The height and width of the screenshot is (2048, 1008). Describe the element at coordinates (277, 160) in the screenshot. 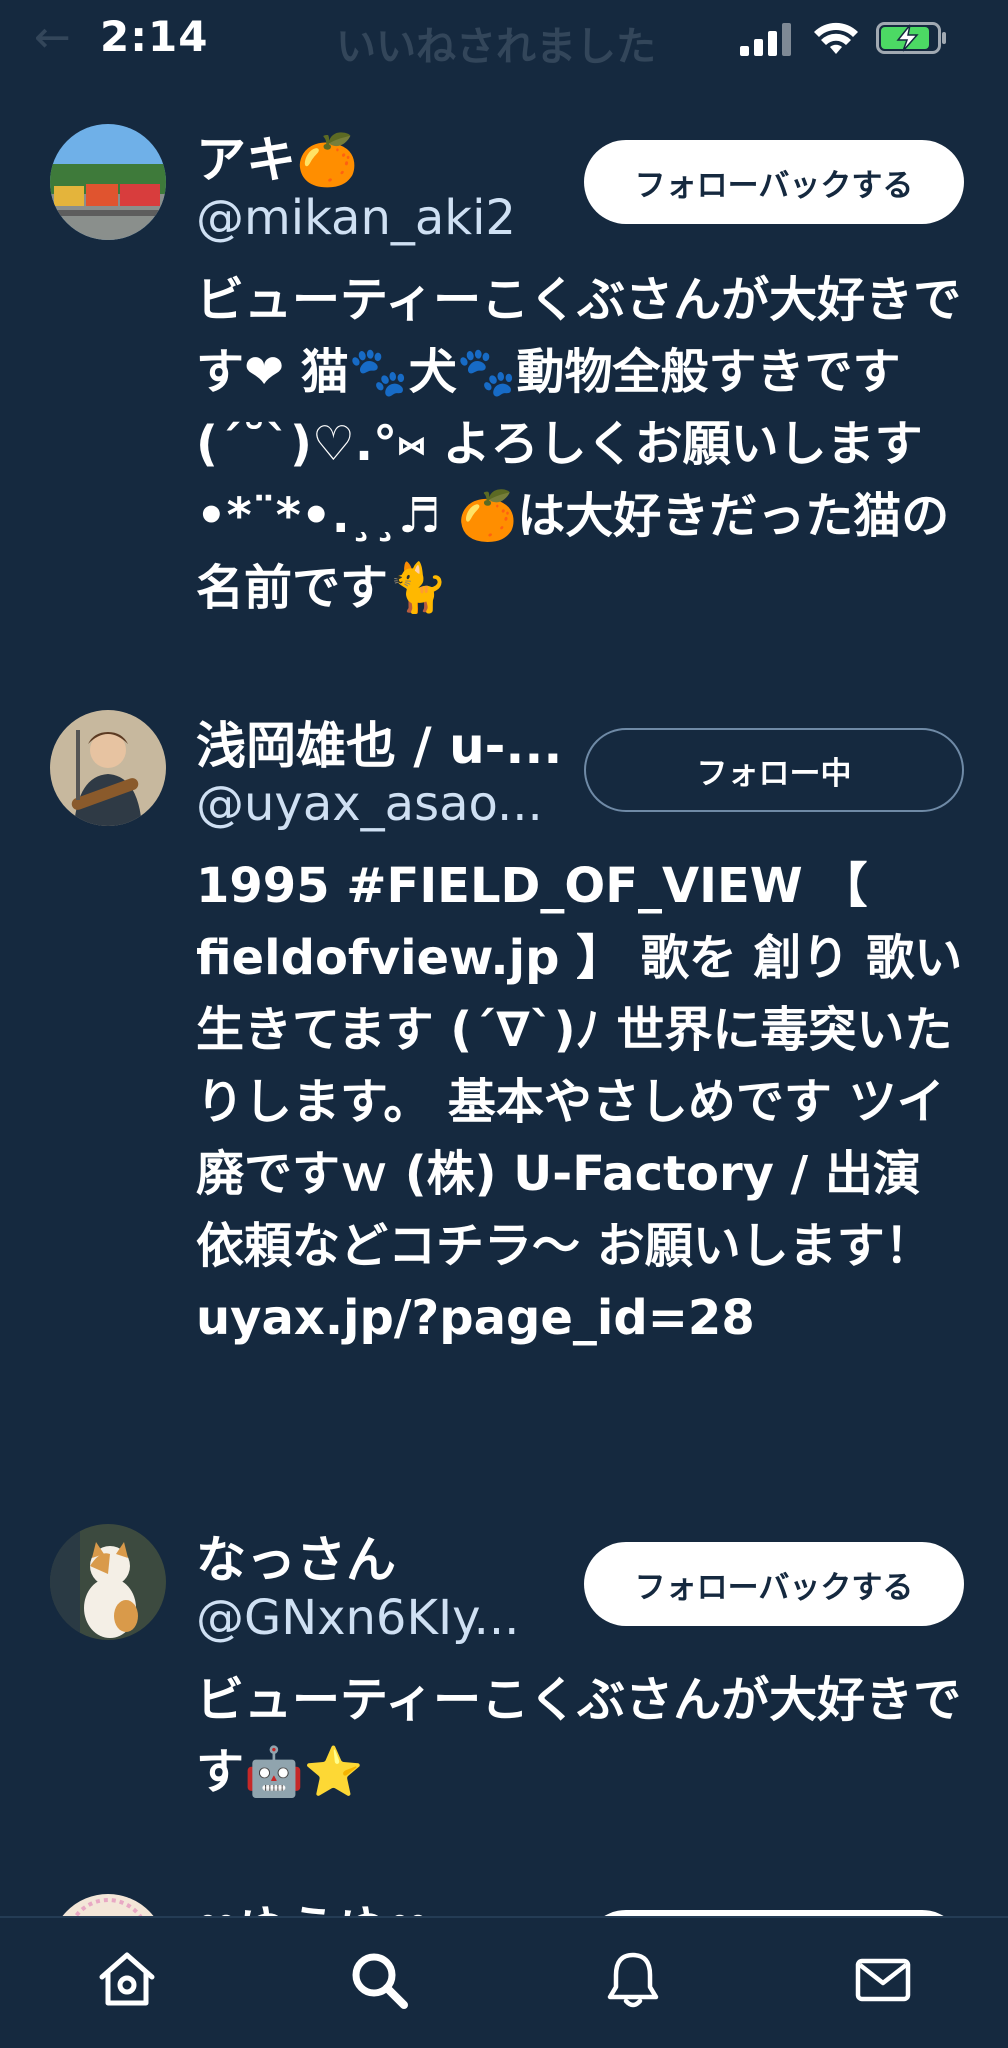

I see `user-name: アキ🍊` at that location.